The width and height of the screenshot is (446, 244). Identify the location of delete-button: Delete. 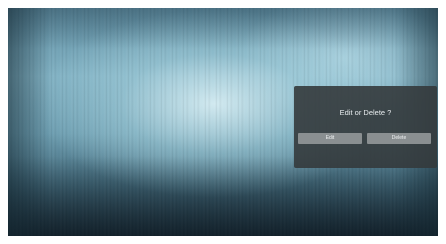
(399, 138).